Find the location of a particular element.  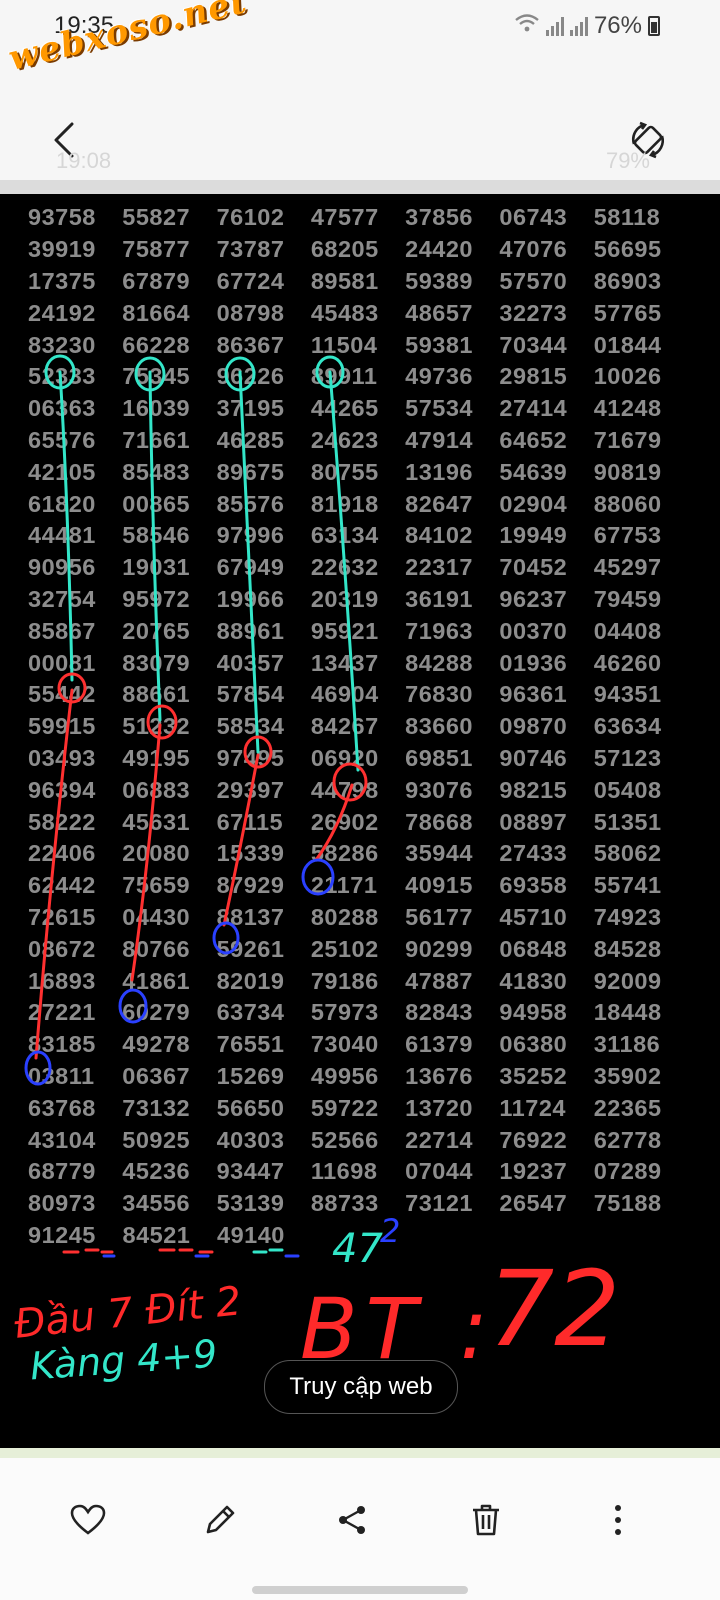

share-button is located at coordinates (352, 1520).